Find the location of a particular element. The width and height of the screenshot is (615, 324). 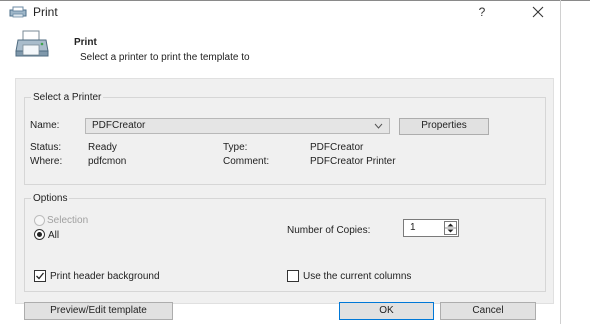

all-radio is located at coordinates (39, 234).